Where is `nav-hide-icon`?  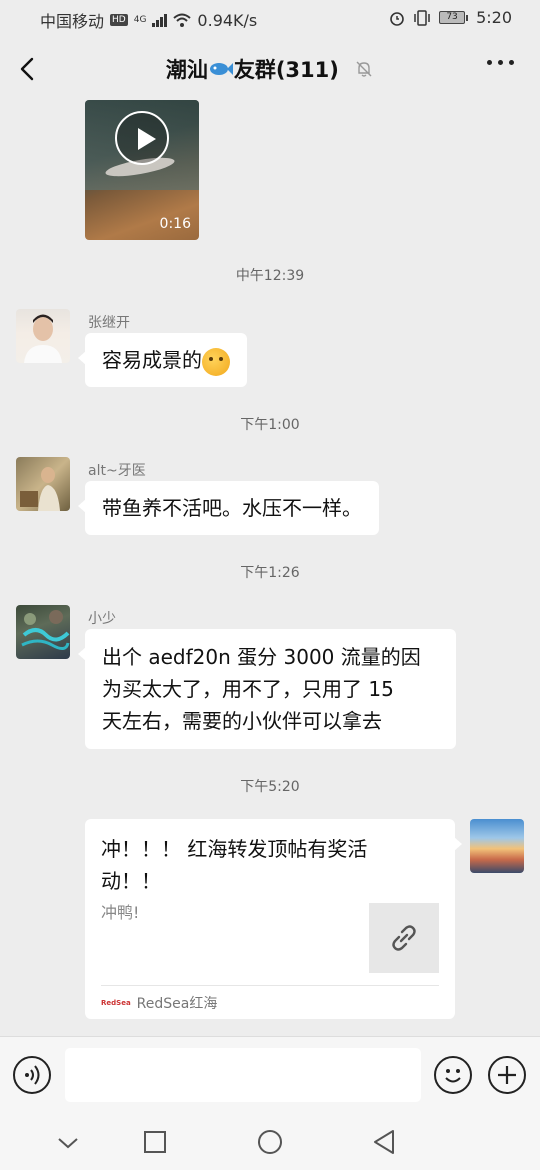
nav-hide-icon is located at coordinates (68, 1143).